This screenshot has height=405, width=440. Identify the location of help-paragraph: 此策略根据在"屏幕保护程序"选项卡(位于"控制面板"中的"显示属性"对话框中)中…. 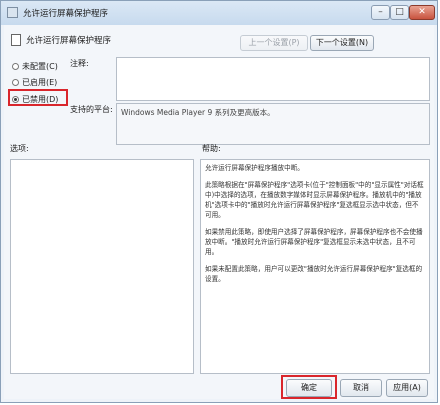
(314, 200).